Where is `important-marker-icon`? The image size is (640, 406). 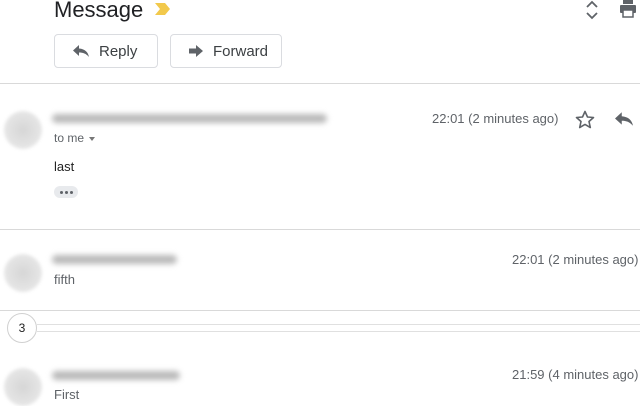 important-marker-icon is located at coordinates (163, 9).